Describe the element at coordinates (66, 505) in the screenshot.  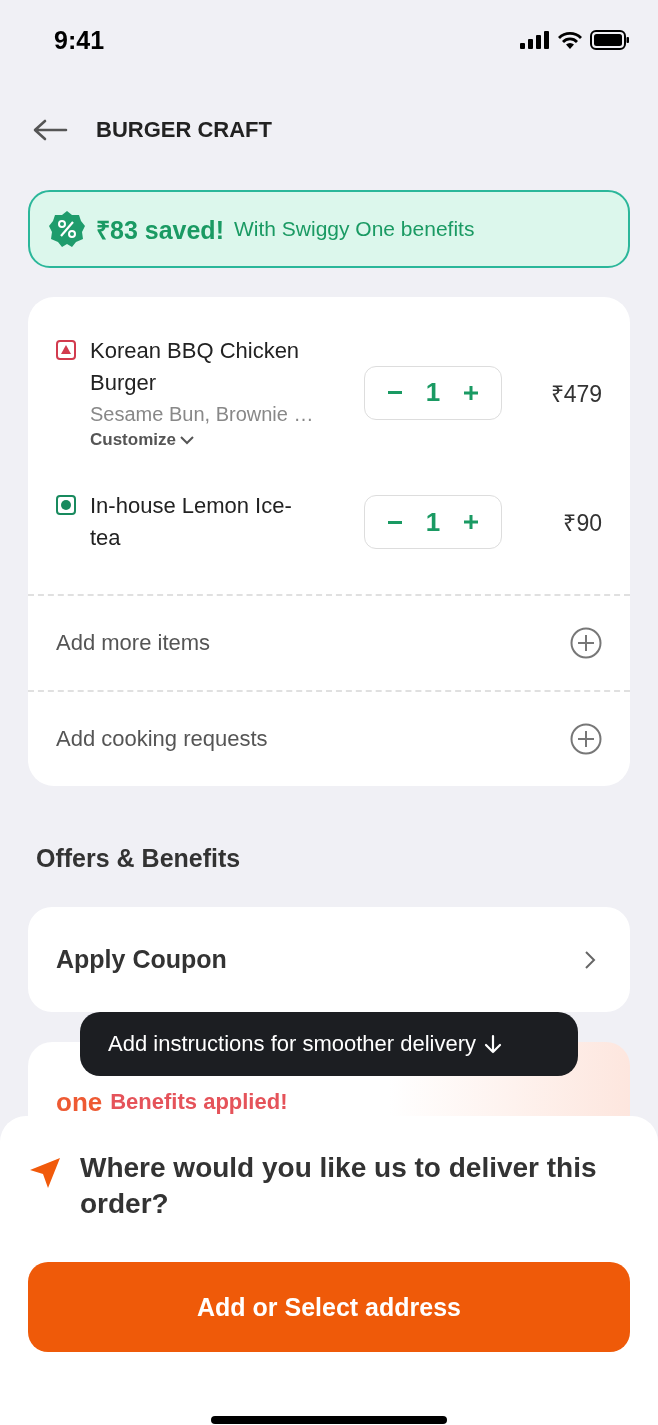
I see `veg-icon` at that location.